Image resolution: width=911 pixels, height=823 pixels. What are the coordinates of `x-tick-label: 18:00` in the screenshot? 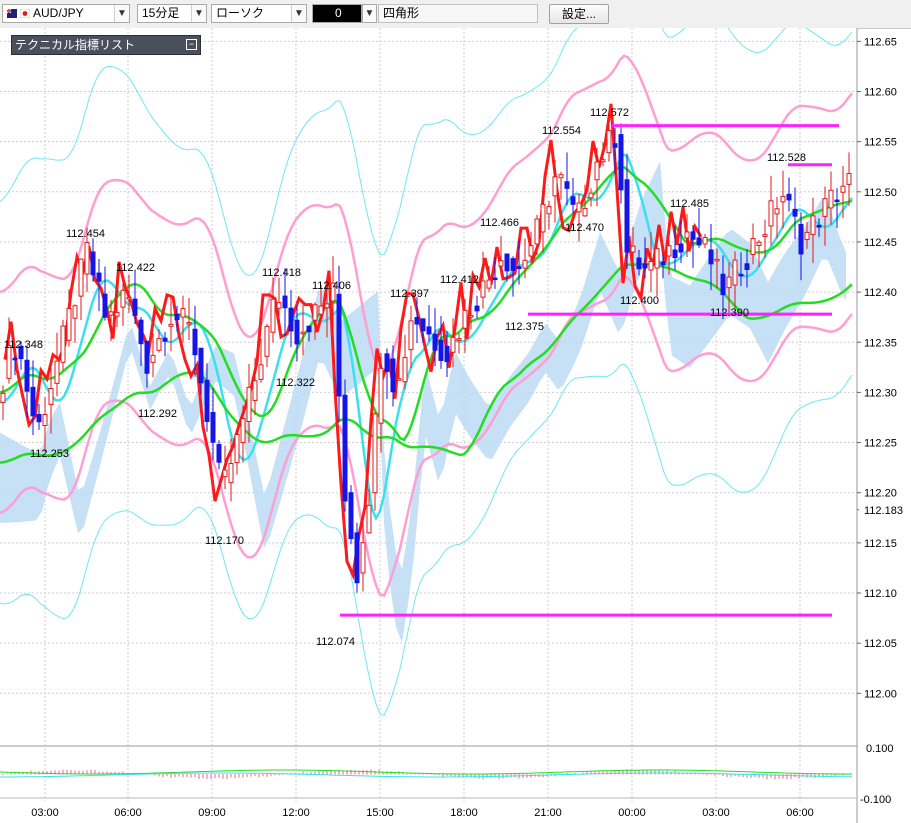 It's located at (464, 813).